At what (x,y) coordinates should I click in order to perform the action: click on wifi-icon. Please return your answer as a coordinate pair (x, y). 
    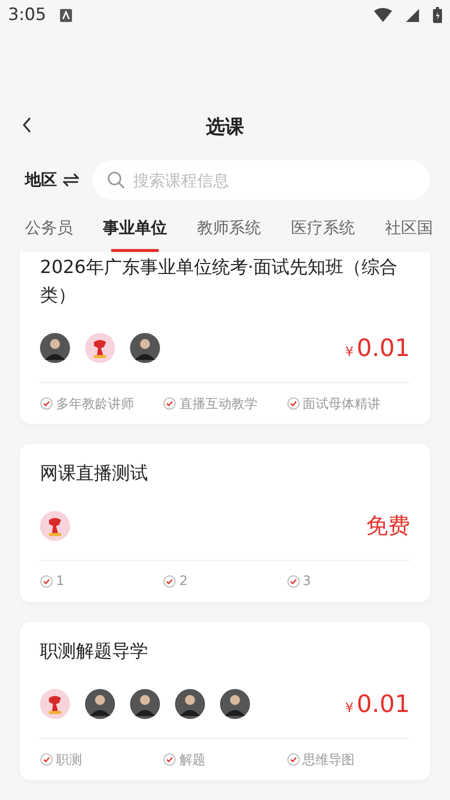
    Looking at the image, I should click on (383, 15).